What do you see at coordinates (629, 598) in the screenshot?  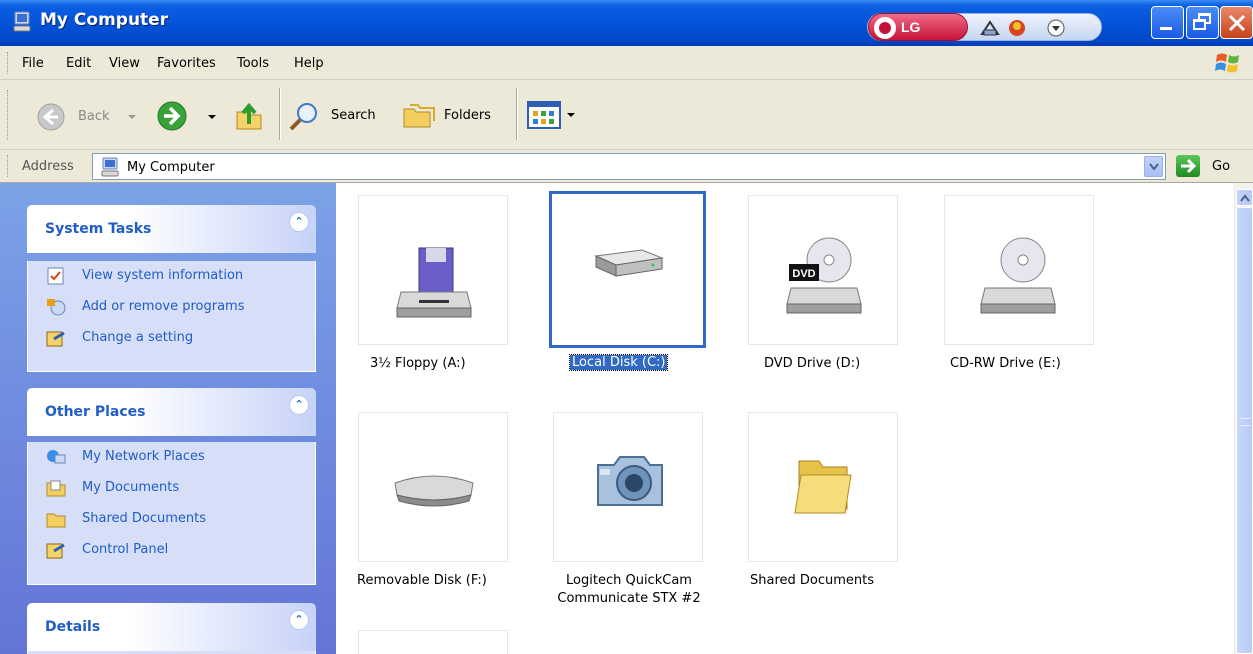 I see `device-label-line2: Communicate STX #2` at bounding box center [629, 598].